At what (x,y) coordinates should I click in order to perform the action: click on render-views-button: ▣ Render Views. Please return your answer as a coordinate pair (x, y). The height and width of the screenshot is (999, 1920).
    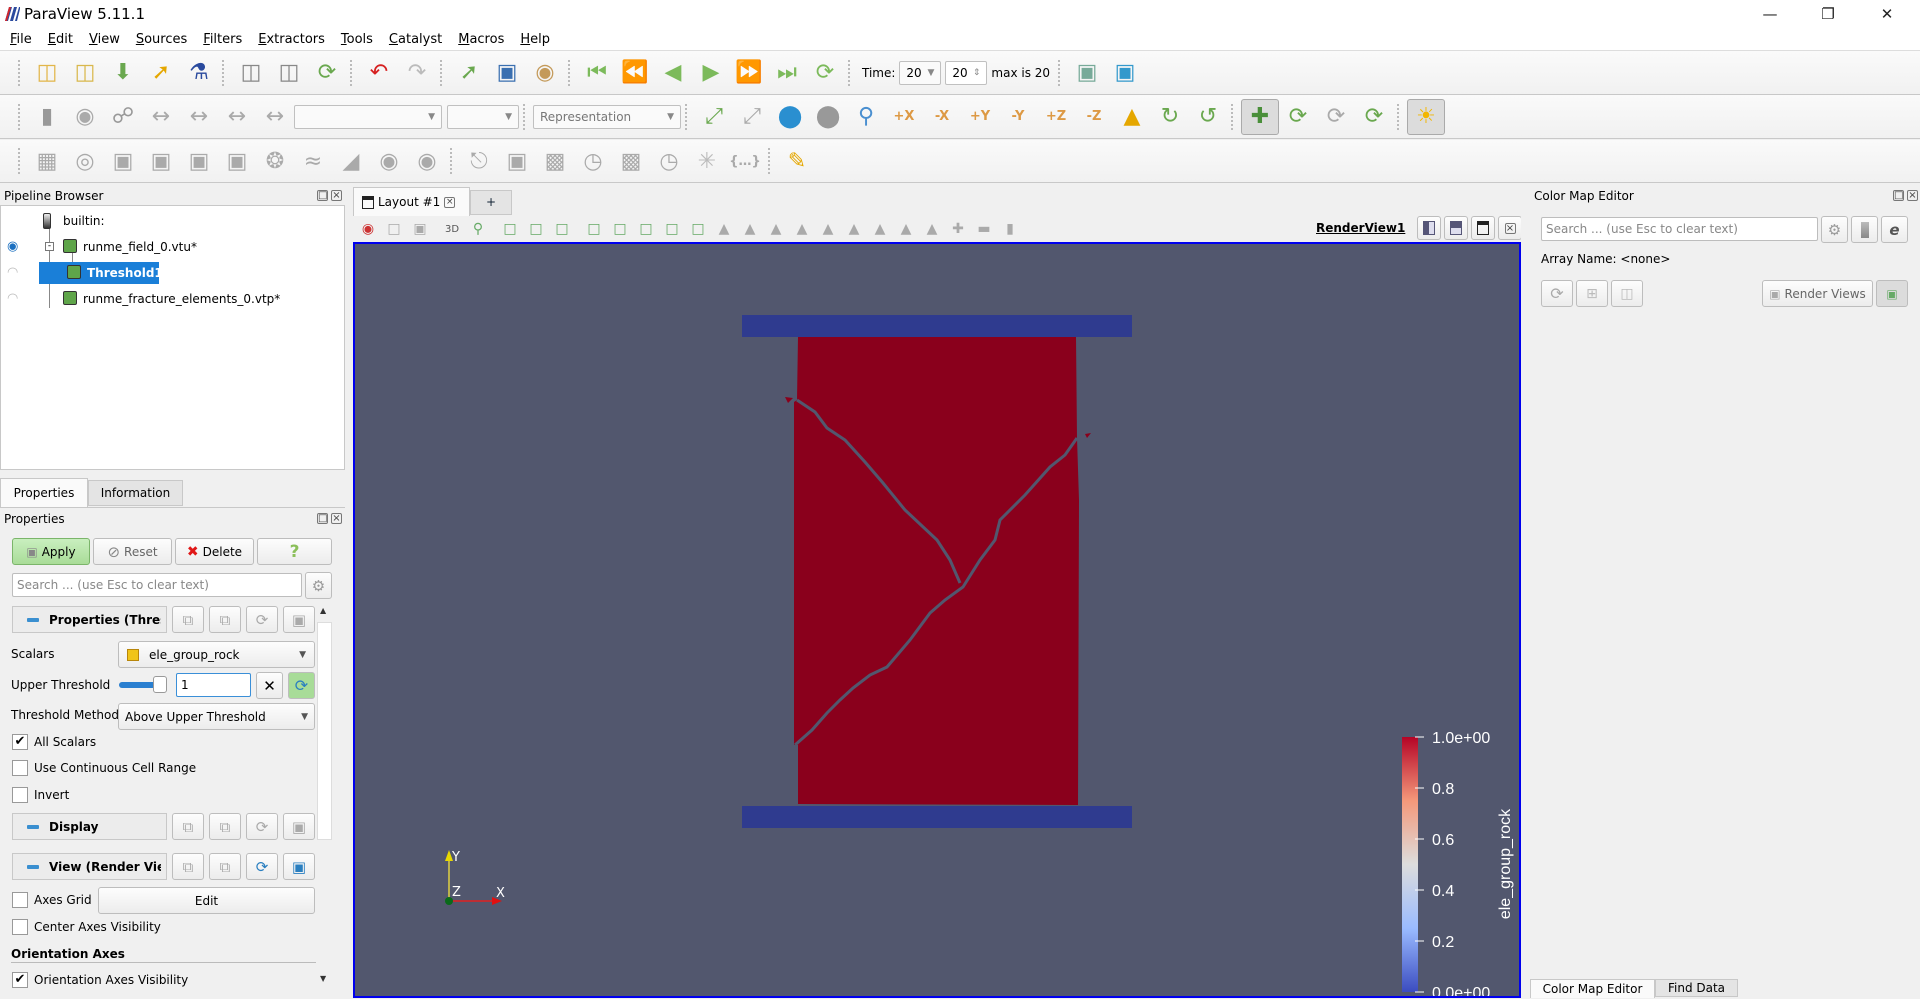
    Looking at the image, I should click on (1817, 293).